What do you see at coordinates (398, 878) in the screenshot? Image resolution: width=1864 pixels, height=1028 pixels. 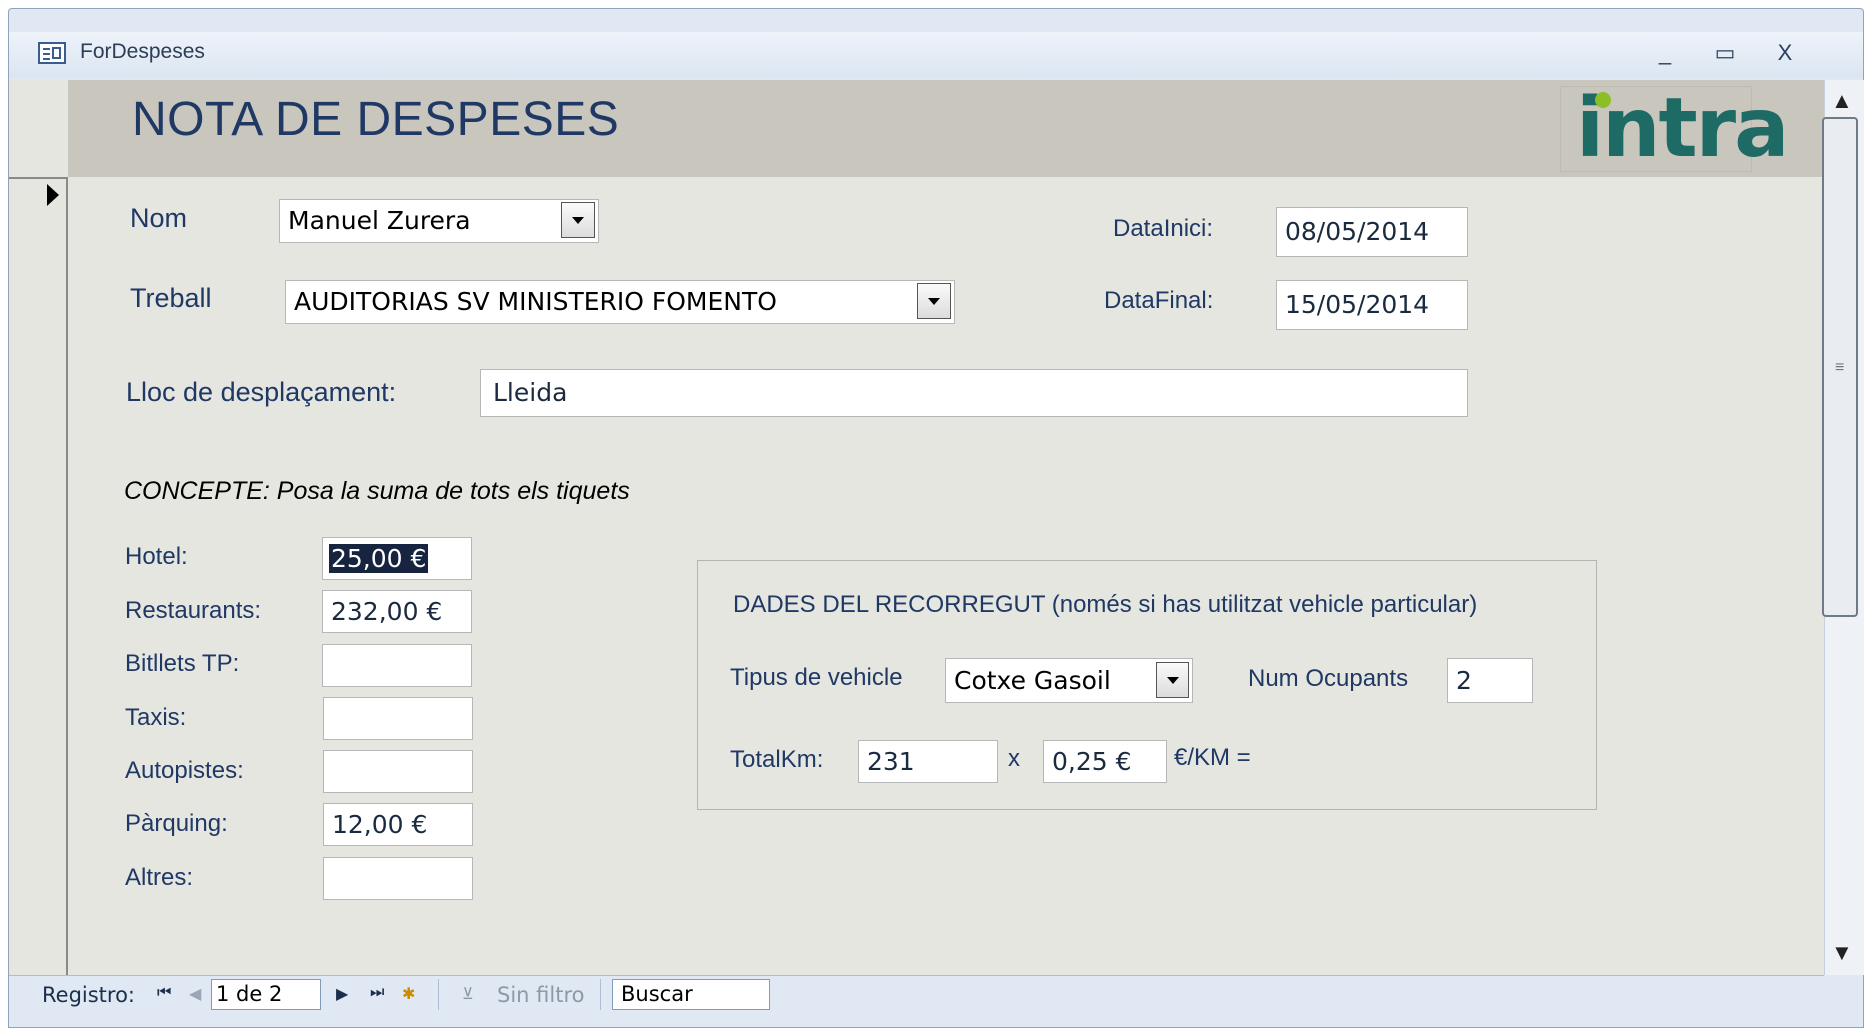 I see `altres-field` at bounding box center [398, 878].